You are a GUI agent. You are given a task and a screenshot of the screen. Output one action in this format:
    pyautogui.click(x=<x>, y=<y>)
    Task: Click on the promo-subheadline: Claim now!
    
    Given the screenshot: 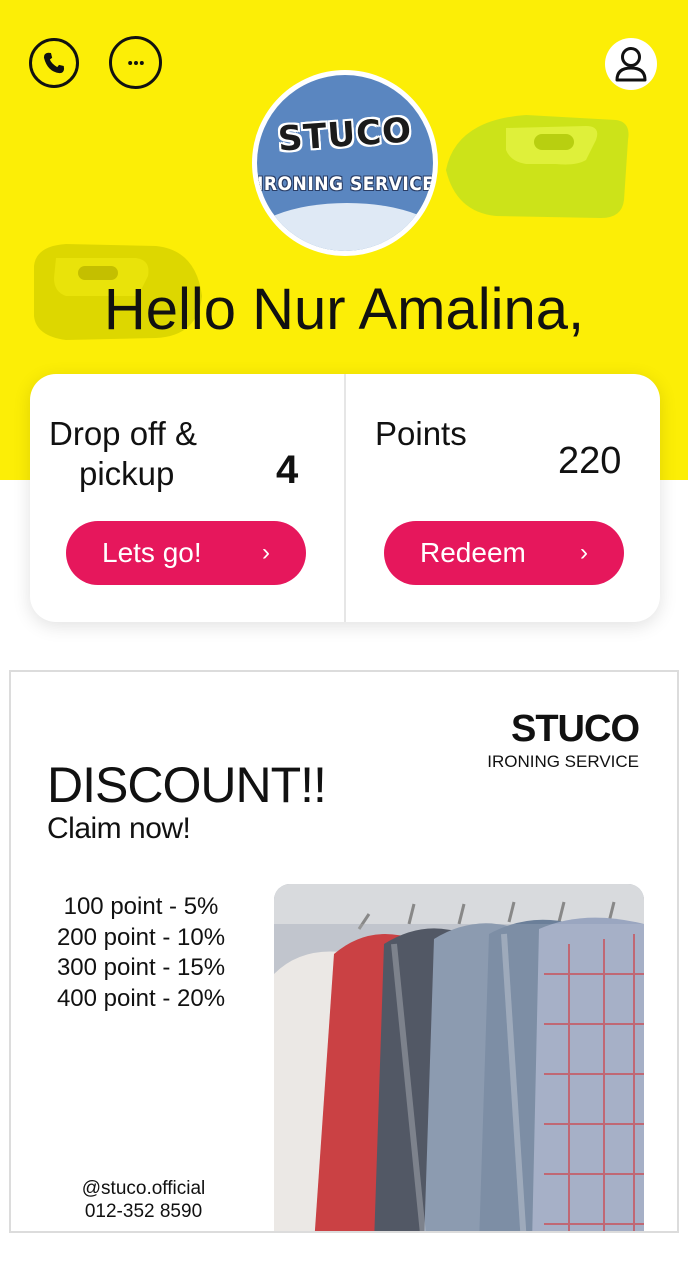 What is the action you would take?
    pyautogui.click(x=119, y=828)
    